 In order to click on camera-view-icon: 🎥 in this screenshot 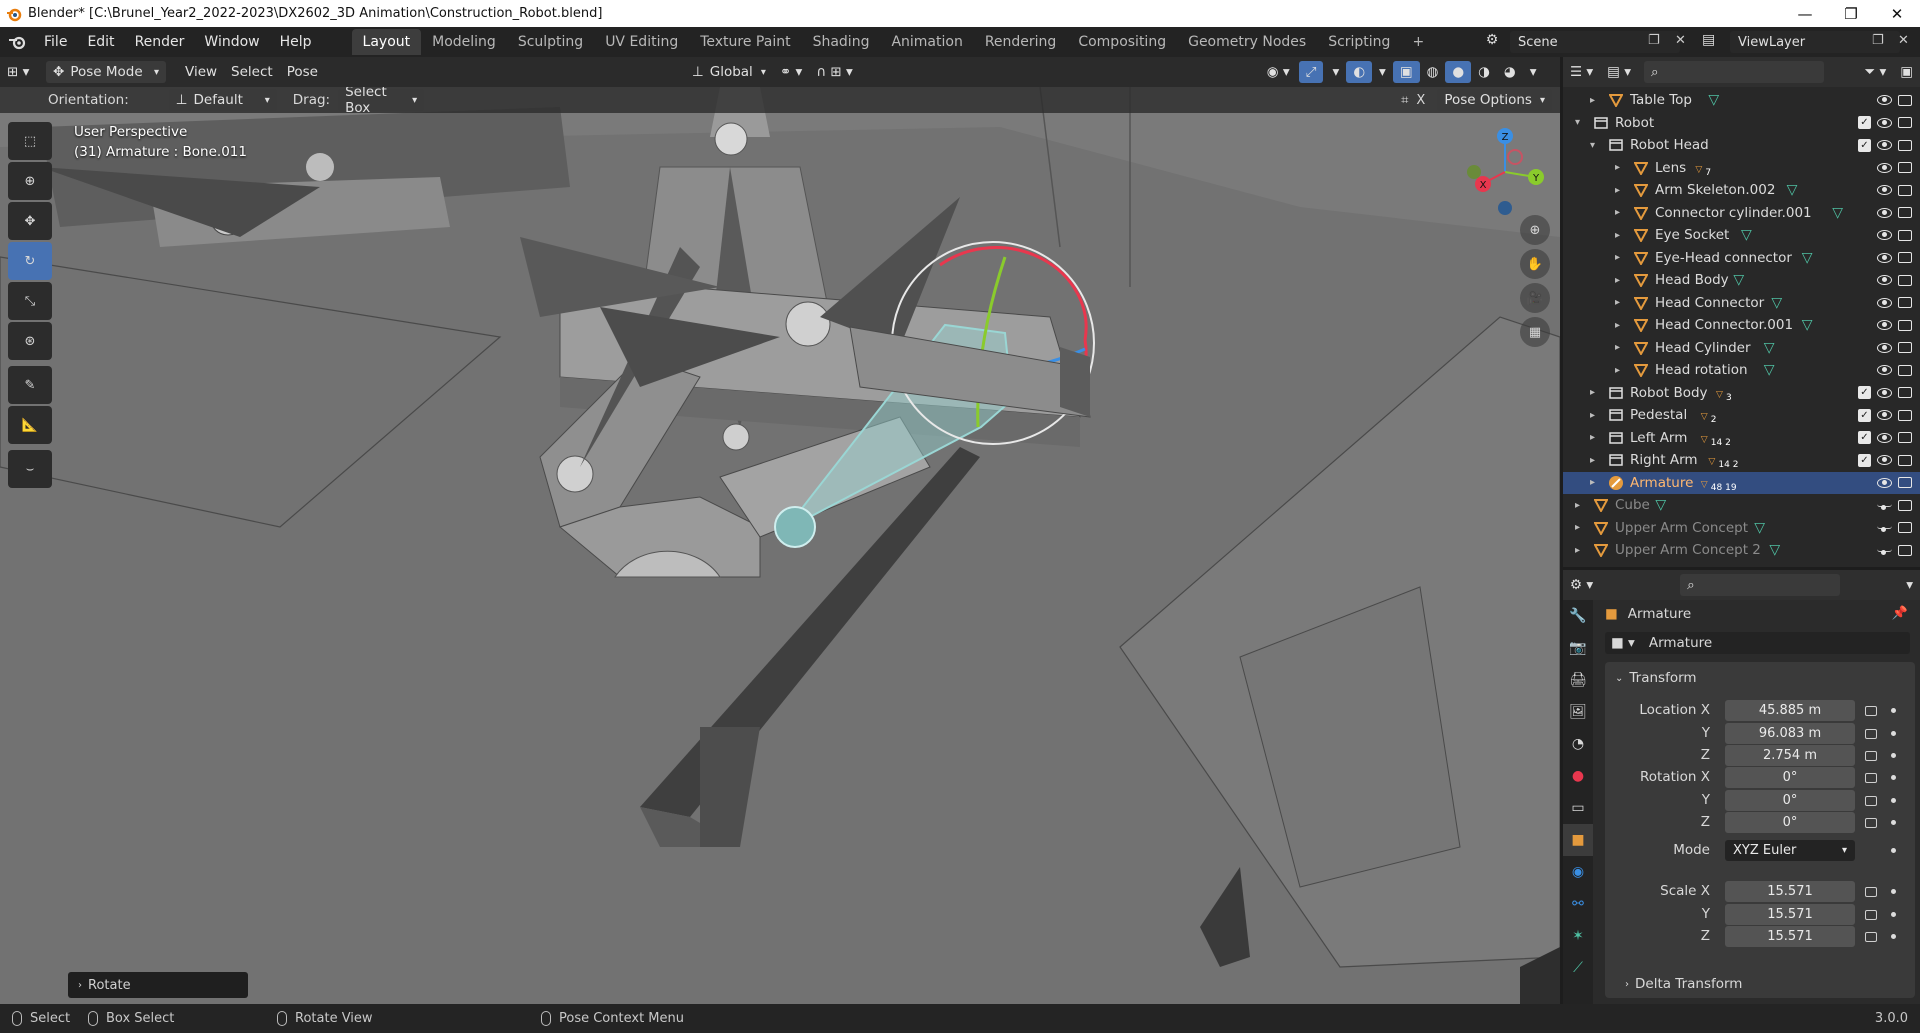, I will do `click(1535, 298)`.